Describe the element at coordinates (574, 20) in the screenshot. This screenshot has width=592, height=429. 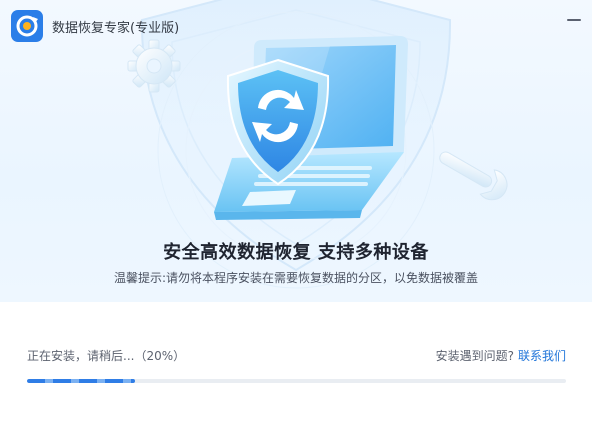
I see `minimize-icon` at that location.